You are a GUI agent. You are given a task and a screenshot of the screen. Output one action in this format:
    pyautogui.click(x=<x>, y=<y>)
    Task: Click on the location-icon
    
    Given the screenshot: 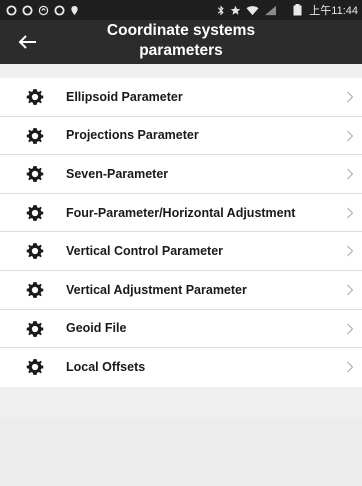 What is the action you would take?
    pyautogui.click(x=74, y=10)
    